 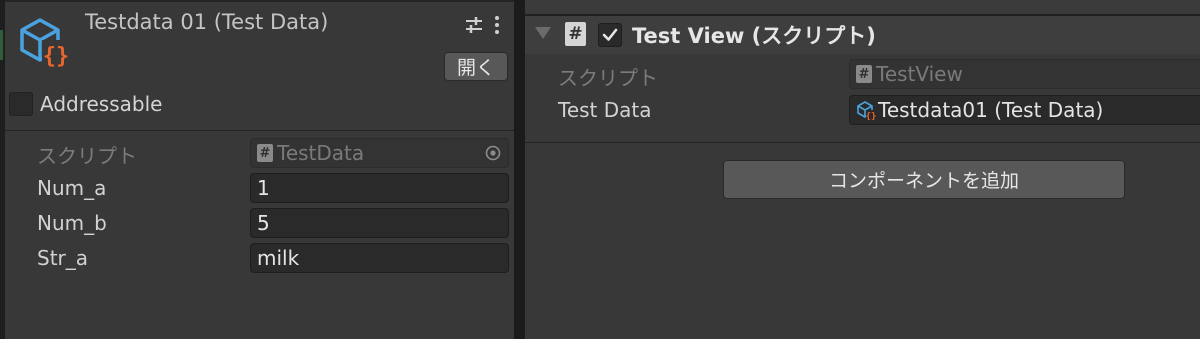 I want to click on num-a-field: 1, so click(x=379, y=188).